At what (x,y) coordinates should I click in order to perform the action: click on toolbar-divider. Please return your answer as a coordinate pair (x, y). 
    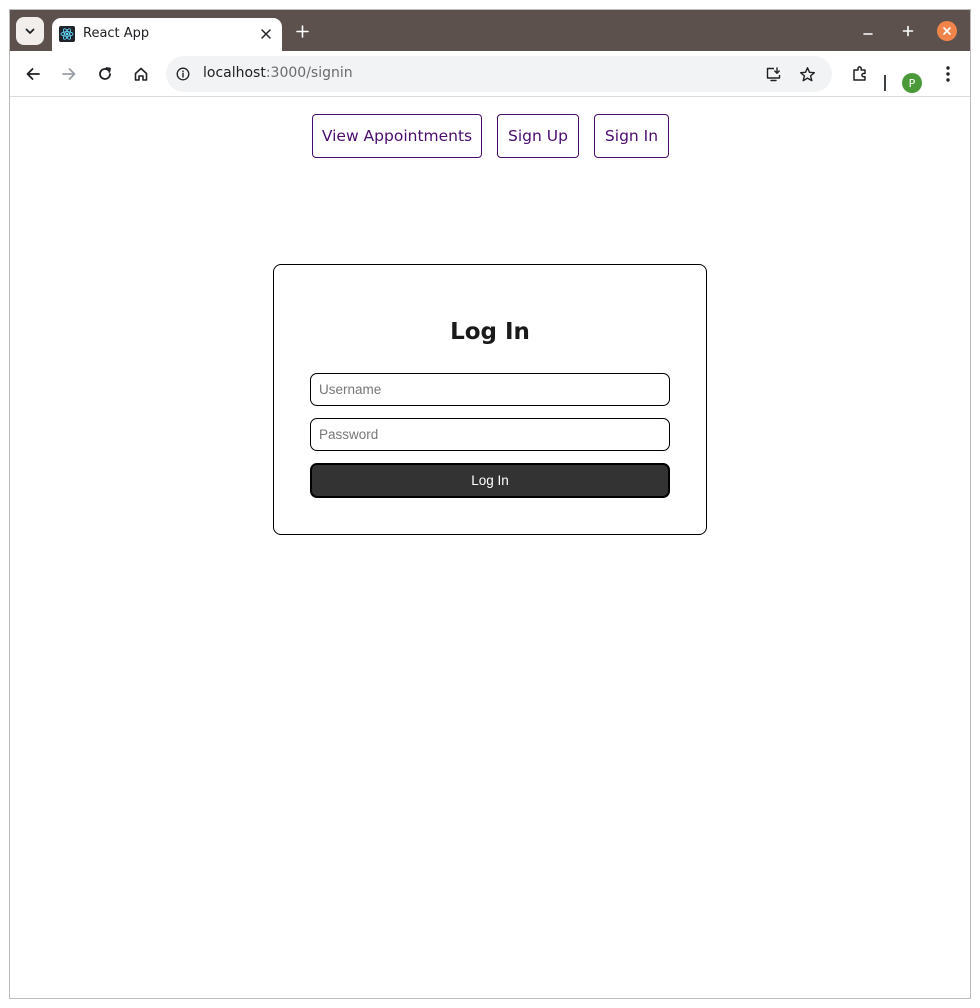
    Looking at the image, I should click on (885, 83).